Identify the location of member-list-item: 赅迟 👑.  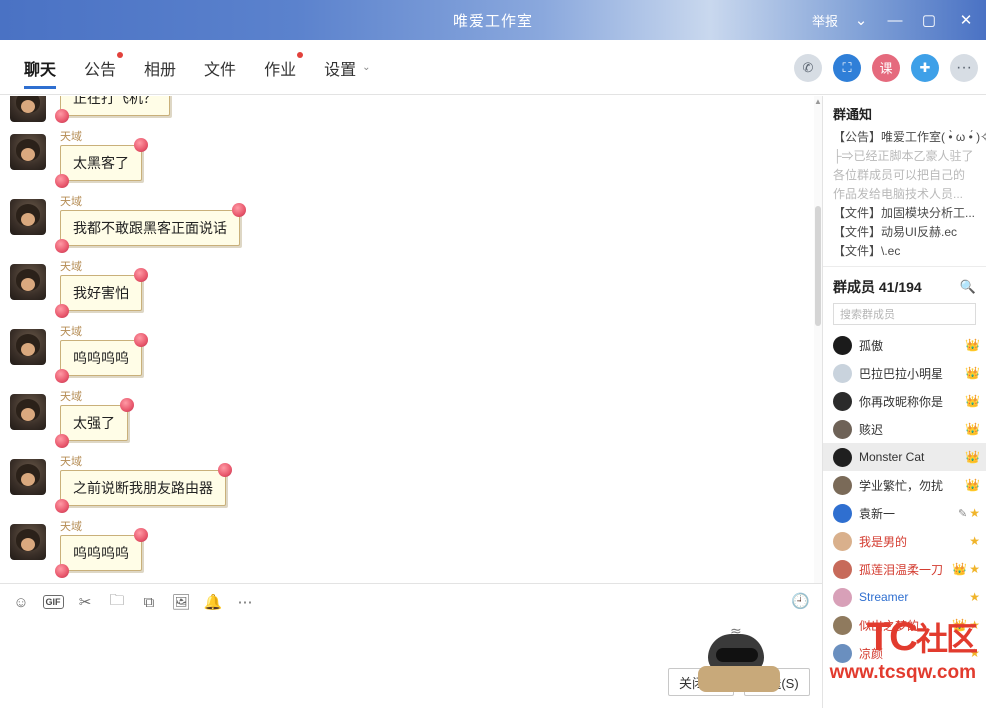
(904, 429).